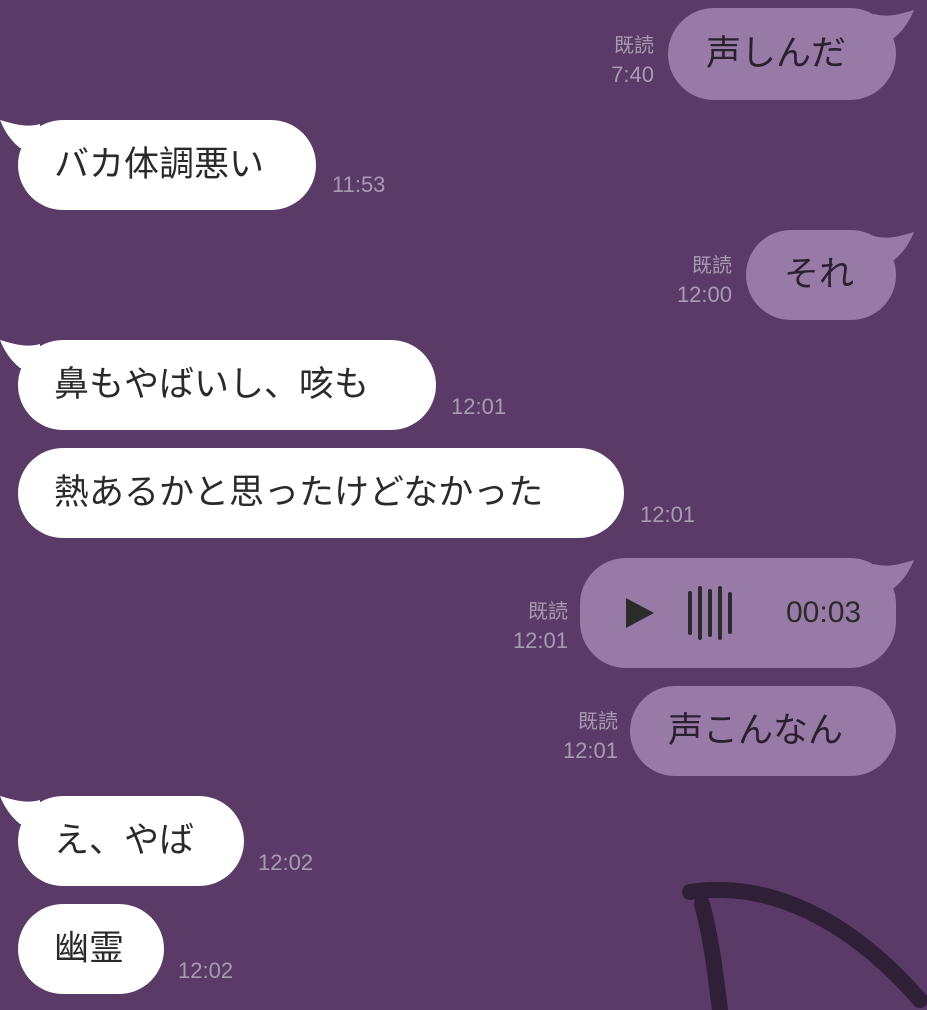 This screenshot has width=927, height=1010. I want to click on incoming-message-bubble: バカ体調悪い, so click(167, 165).